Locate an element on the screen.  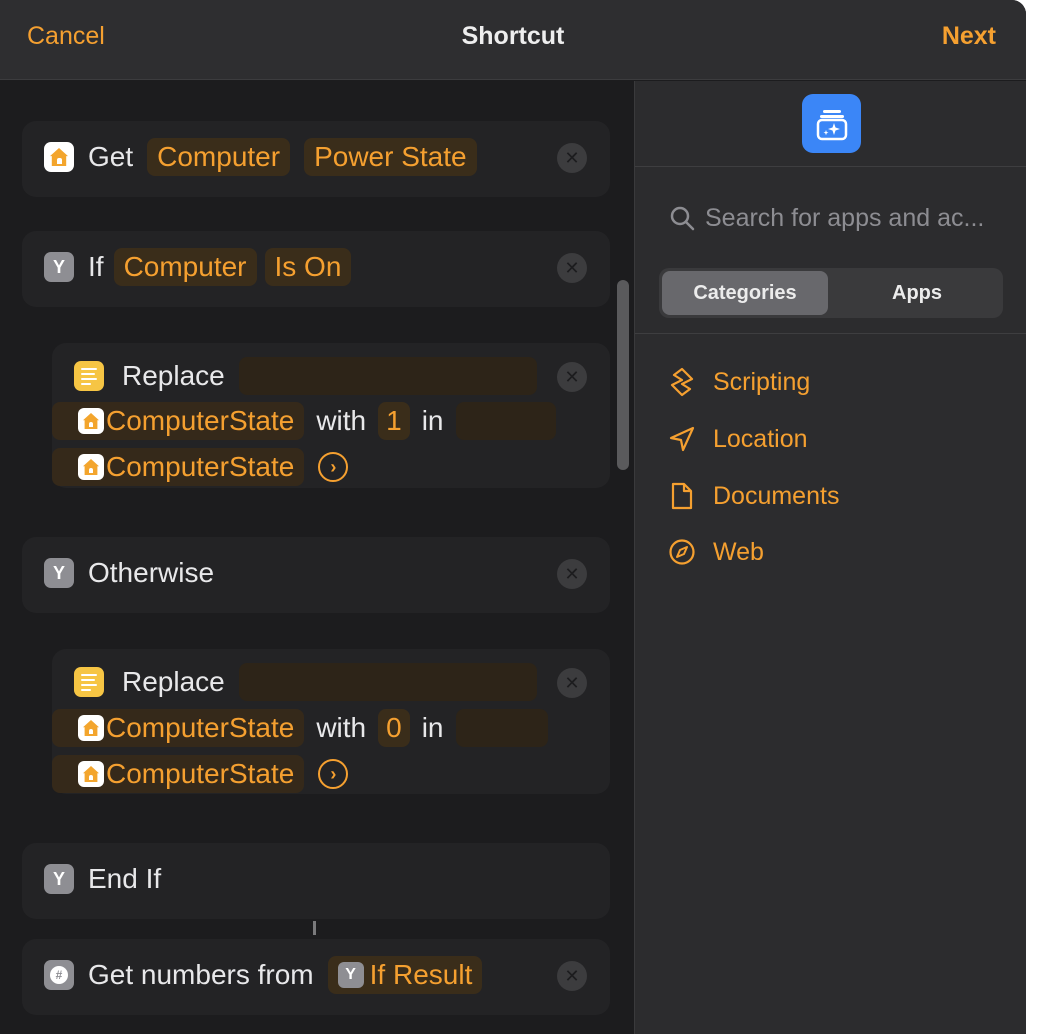
property-token: Power State is located at coordinates (390, 157).